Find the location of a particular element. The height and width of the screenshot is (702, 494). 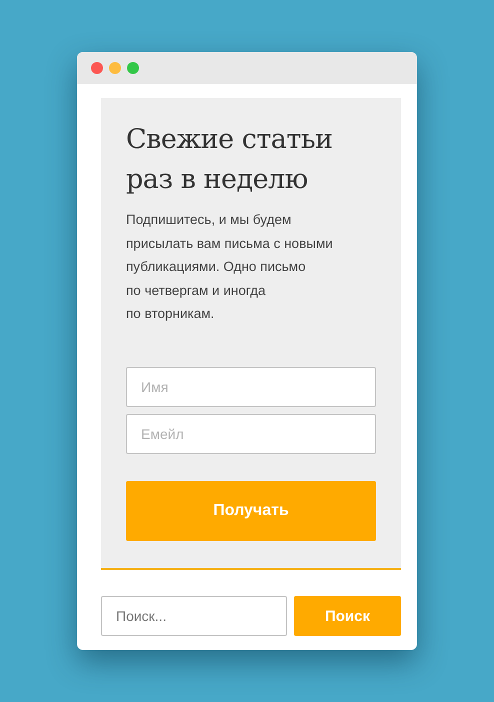

newsletter-description: Подпишитесь, и мы будем присылать вам письма с новыми публикациями. Одно письмо по четвергам и иногда по вторникам. is located at coordinates (230, 267).